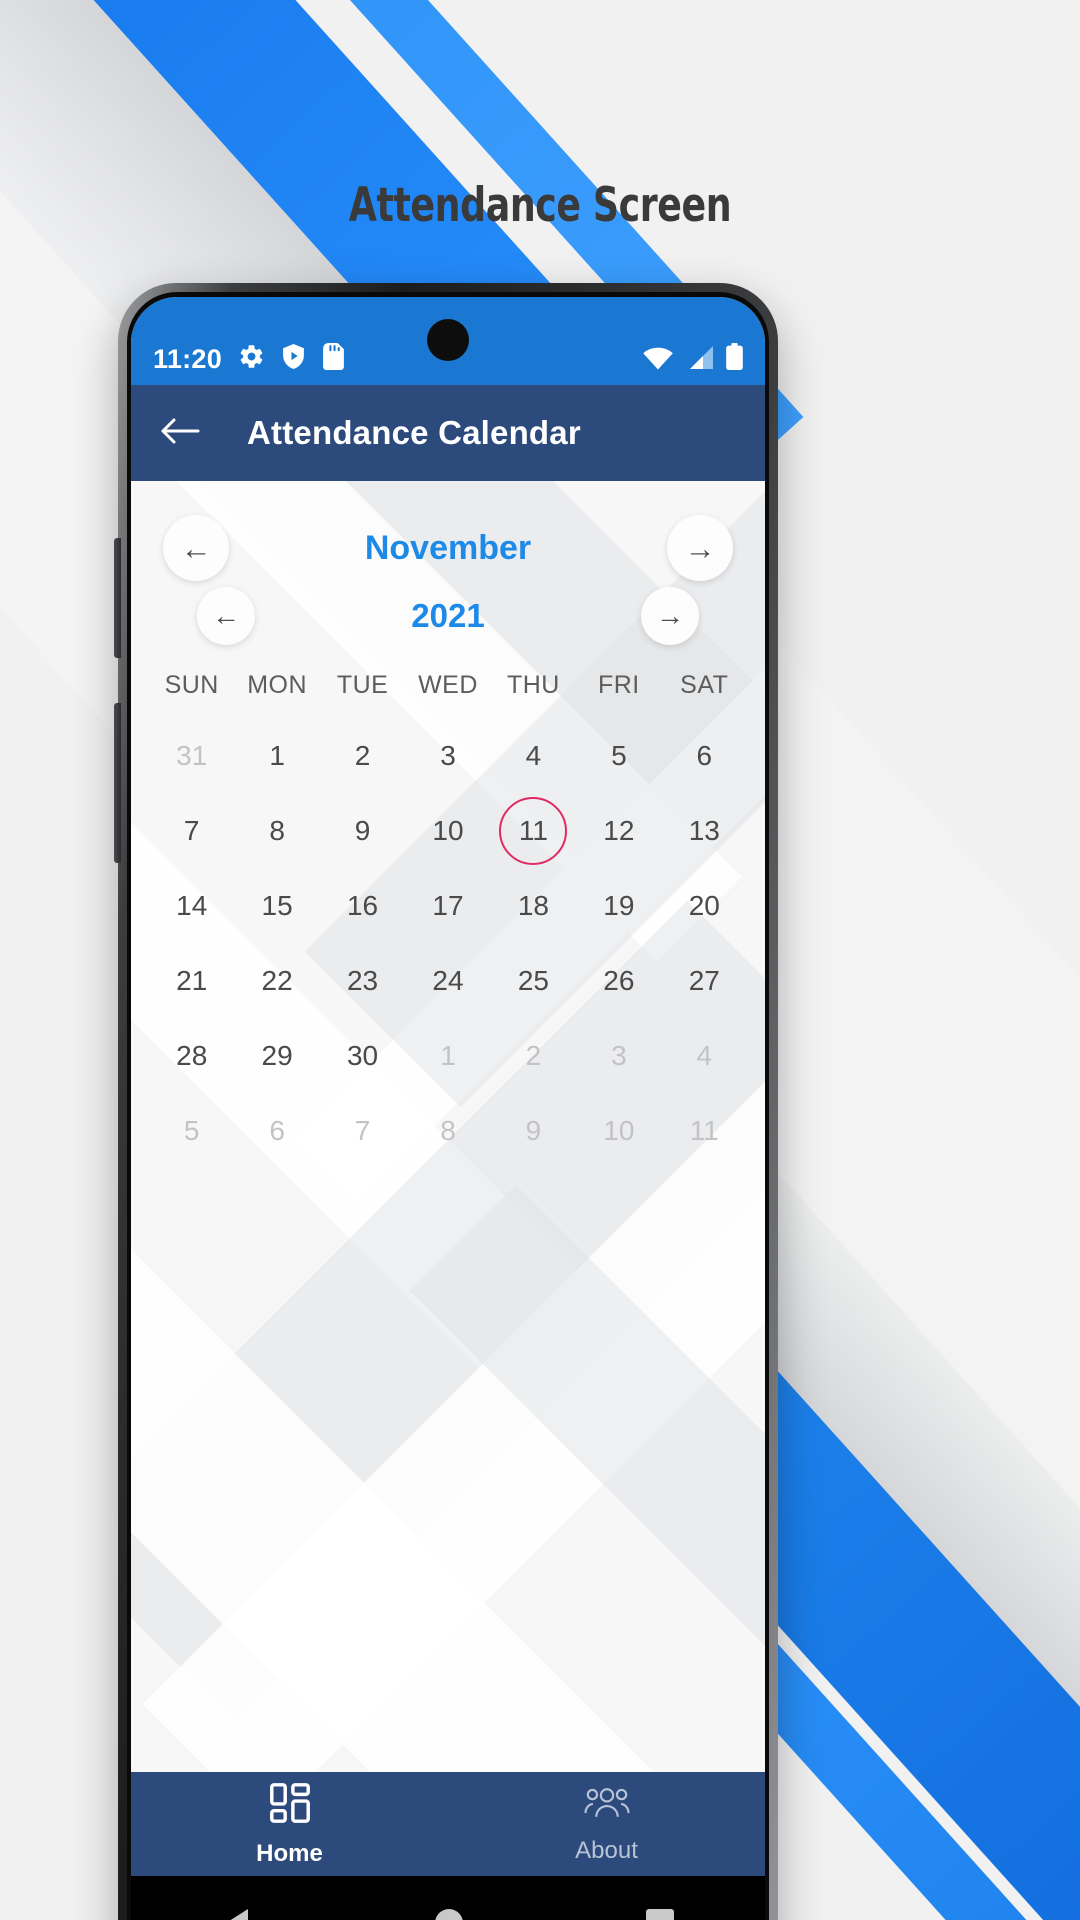  Describe the element at coordinates (414, 432) in the screenshot. I see `app-bar-title: Attendance Calendar` at that location.